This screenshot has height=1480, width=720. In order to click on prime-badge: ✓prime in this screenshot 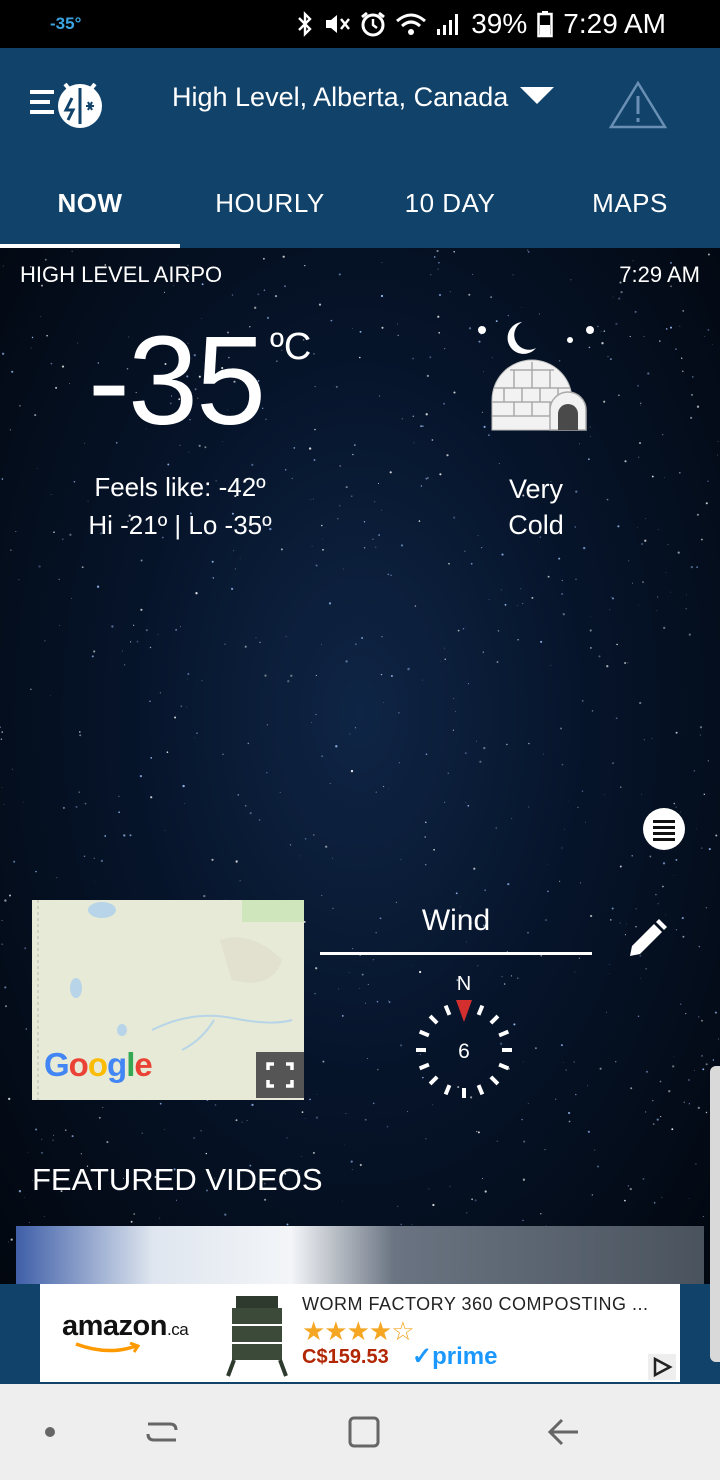, I will do `click(455, 1356)`.